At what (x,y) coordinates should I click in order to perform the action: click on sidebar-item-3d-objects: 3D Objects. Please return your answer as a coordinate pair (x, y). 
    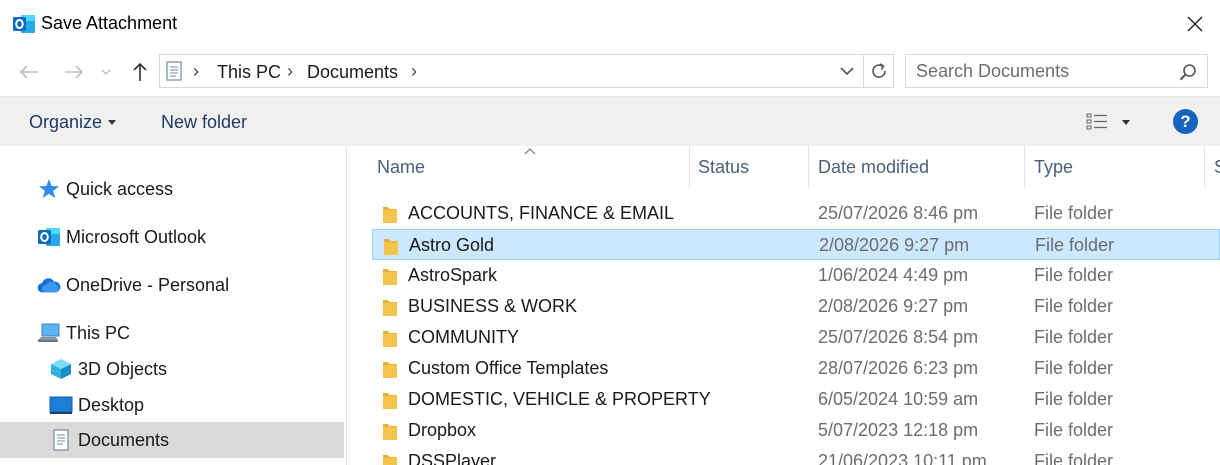
    Looking at the image, I should click on (108, 369).